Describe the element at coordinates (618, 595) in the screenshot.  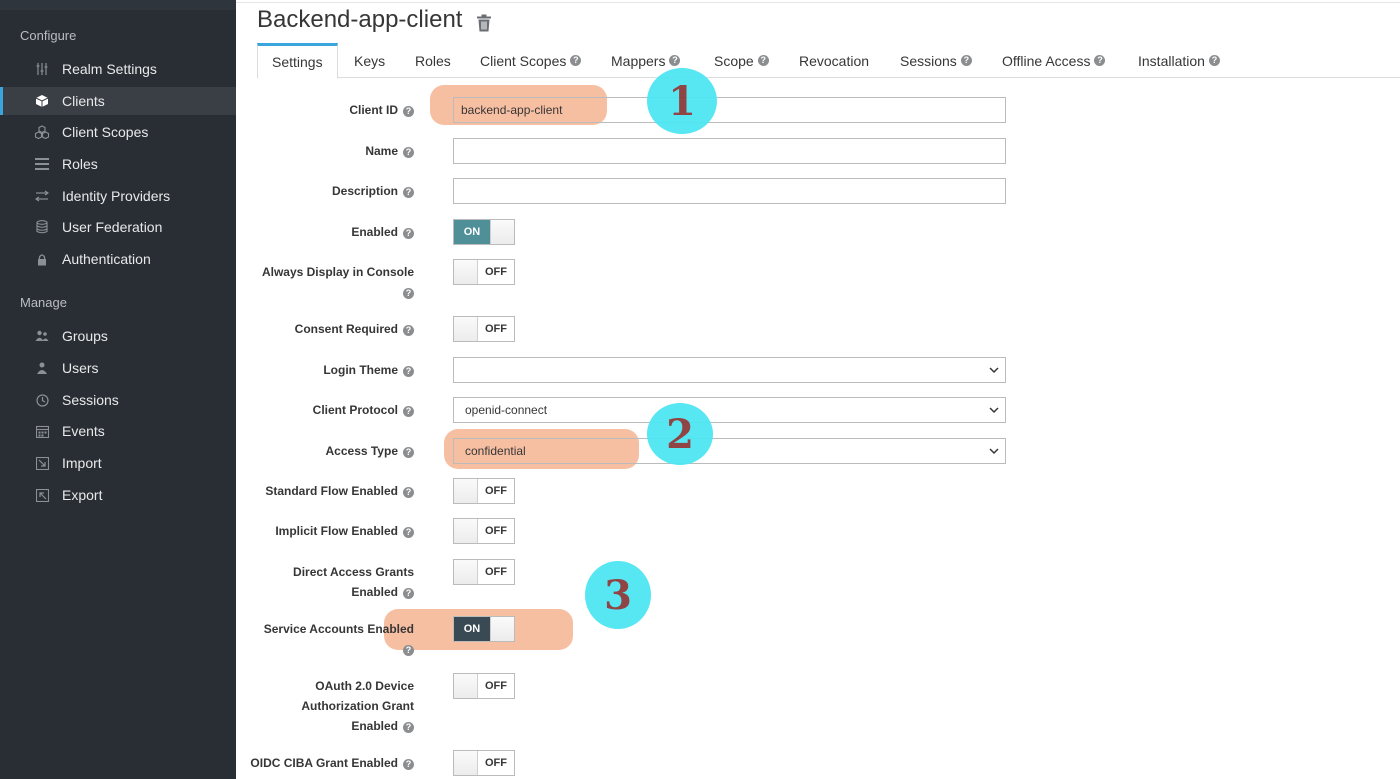
I see `marker-number: 3` at that location.